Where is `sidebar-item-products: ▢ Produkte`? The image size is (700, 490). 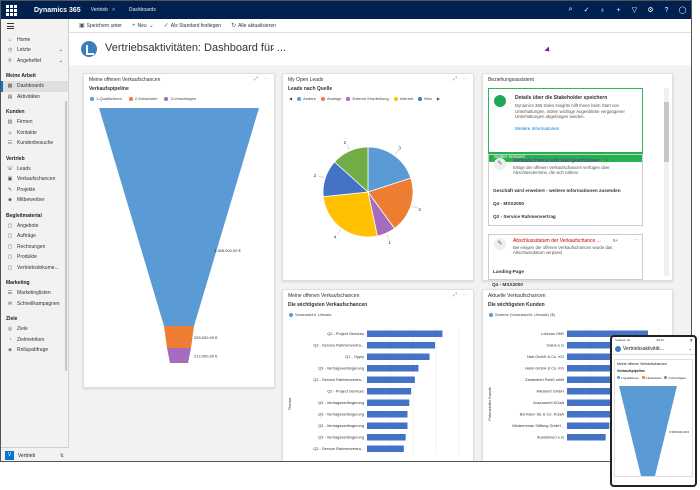 sidebar-item-products: ▢ Produkte is located at coordinates (34, 257).